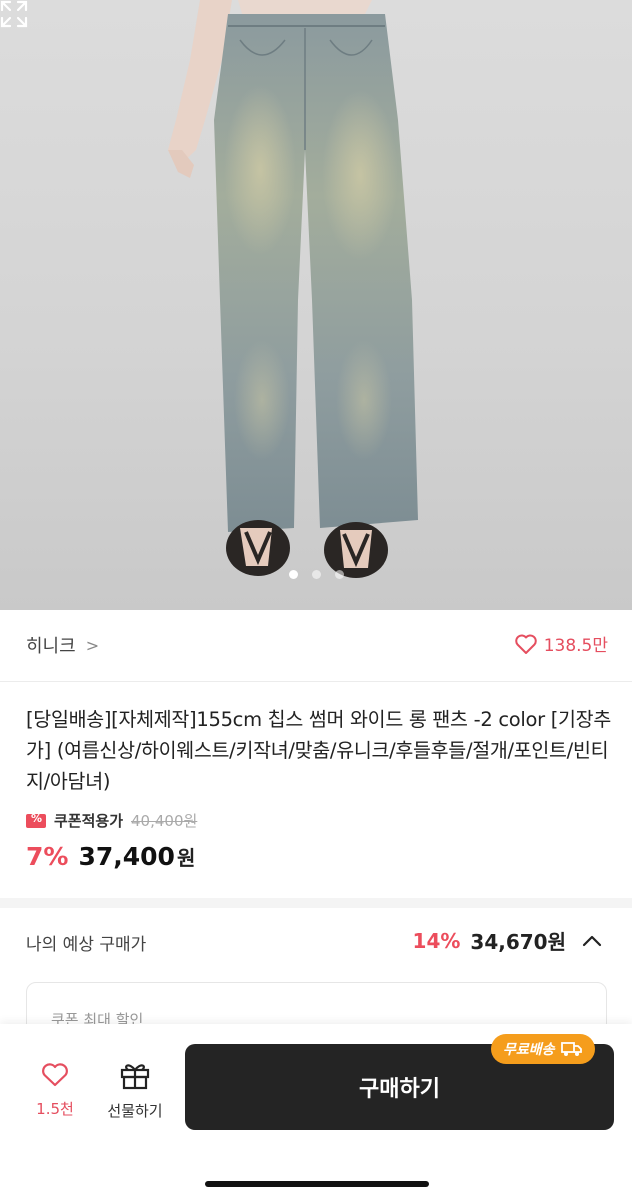 The image size is (632, 1200). Describe the element at coordinates (86, 945) in the screenshot. I see `expected-price-label: 나의 예상 구매가` at that location.